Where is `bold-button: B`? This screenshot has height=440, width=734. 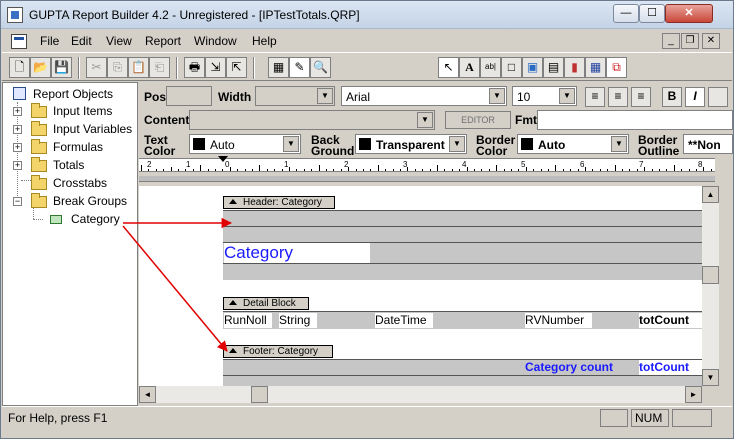 bold-button: B is located at coordinates (672, 97).